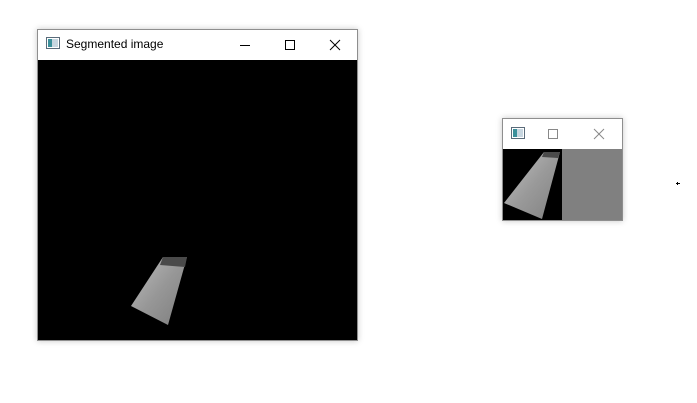 The image size is (697, 403). I want to click on small-segmented-image, so click(562, 184).